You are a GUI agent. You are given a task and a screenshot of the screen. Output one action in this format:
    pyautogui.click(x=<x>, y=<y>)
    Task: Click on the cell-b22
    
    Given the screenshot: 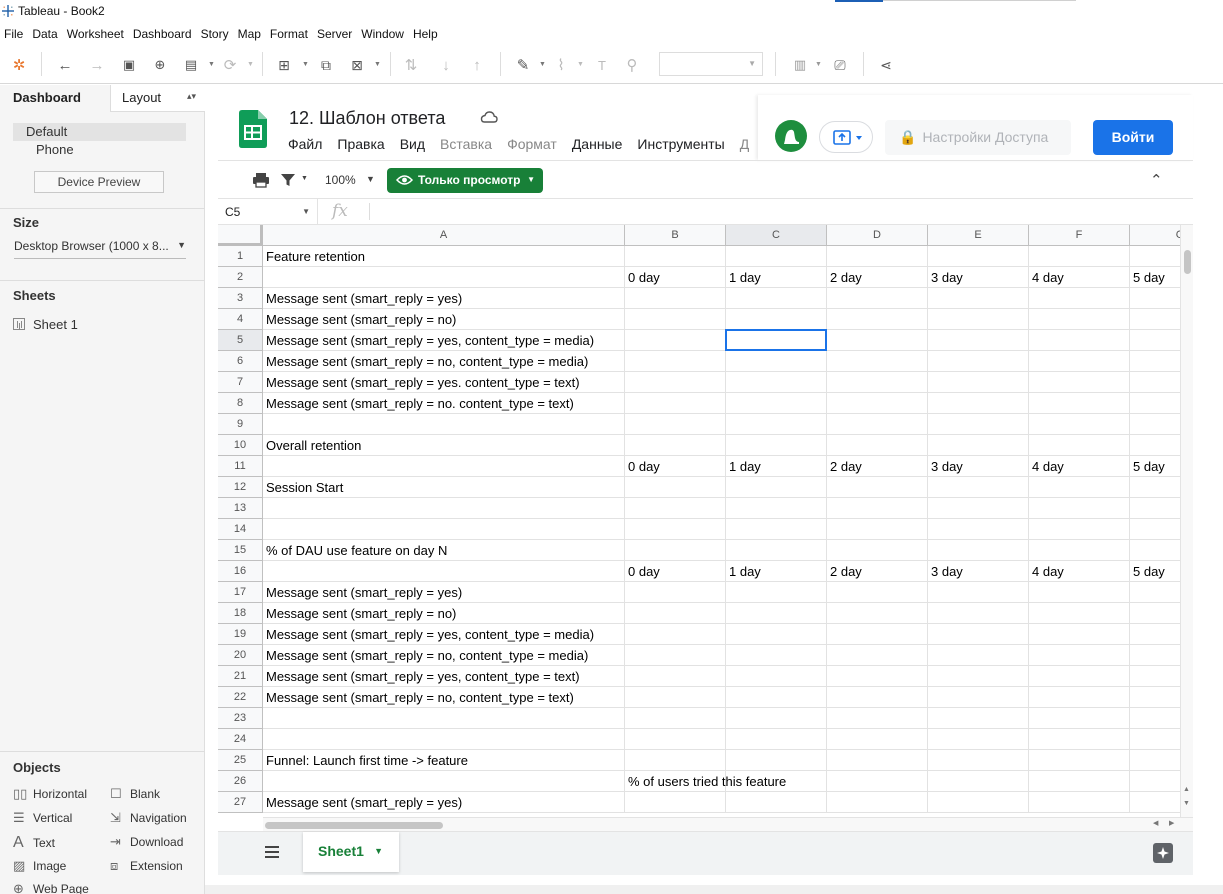 What is the action you would take?
    pyautogui.click(x=675, y=697)
    